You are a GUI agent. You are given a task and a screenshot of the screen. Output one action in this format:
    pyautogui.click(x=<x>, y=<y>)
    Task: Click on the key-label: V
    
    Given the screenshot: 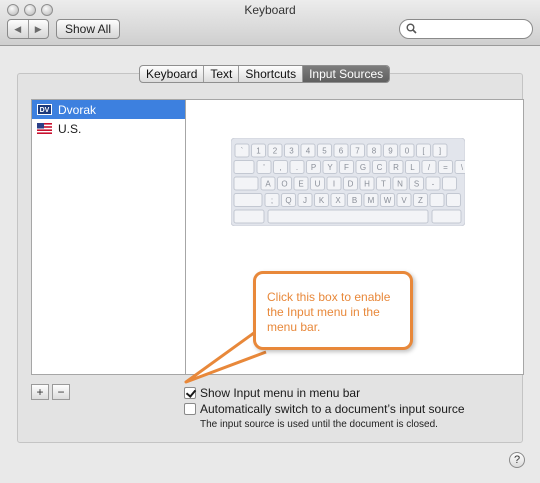 What is the action you would take?
    pyautogui.click(x=404, y=200)
    